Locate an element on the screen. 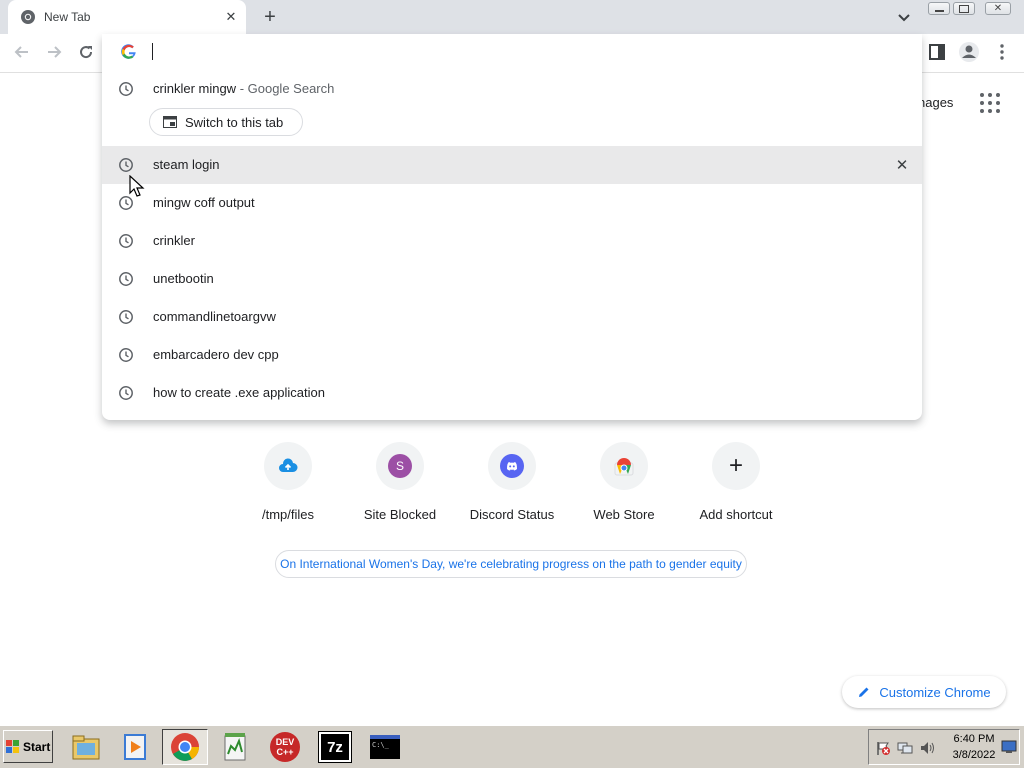  tab-close-icon: ✕ is located at coordinates (231, 17).